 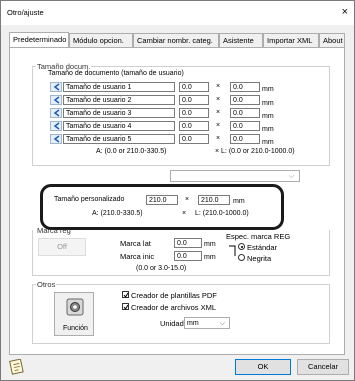 What do you see at coordinates (222, 213) in the screenshot?
I see `custom-range-l: L: (210.0-1000.0)` at bounding box center [222, 213].